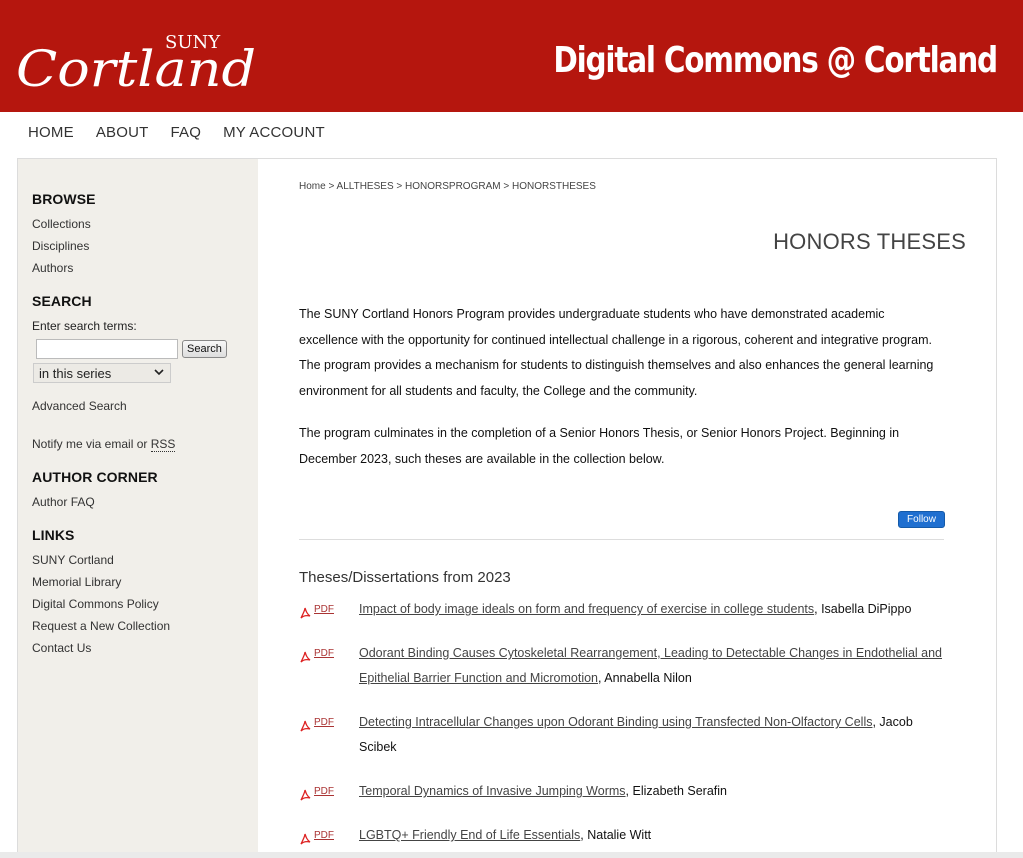  What do you see at coordinates (863, 609) in the screenshot?
I see `thesis-author: , Isabella DiPippo` at bounding box center [863, 609].